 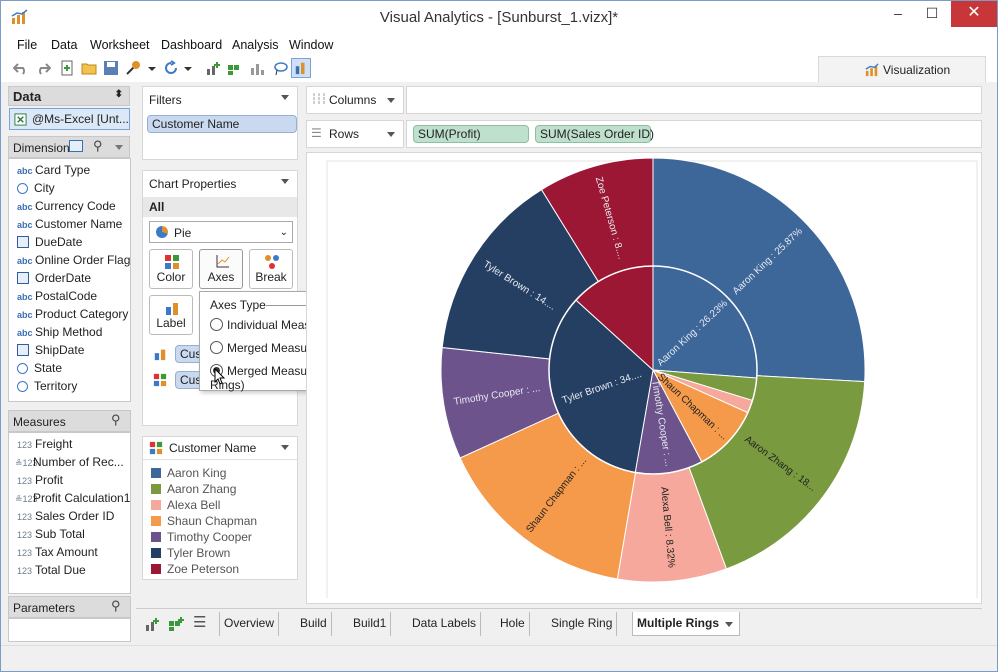 What do you see at coordinates (902, 69) in the screenshot?
I see `visualization-tab: Visualization` at bounding box center [902, 69].